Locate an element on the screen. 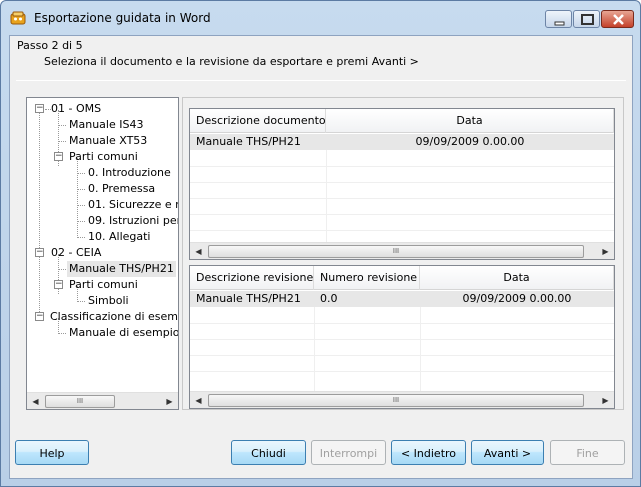 Image resolution: width=641 pixels, height=487 pixels. back-button: < Indietro is located at coordinates (428, 452).